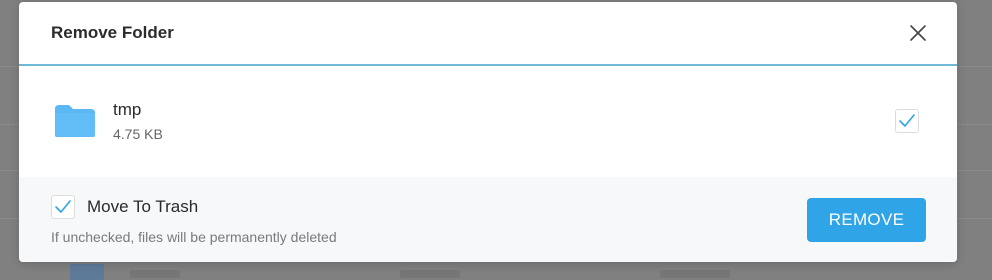 The image size is (992, 280). I want to click on move-to-trash-label: Move To Trash, so click(142, 207).